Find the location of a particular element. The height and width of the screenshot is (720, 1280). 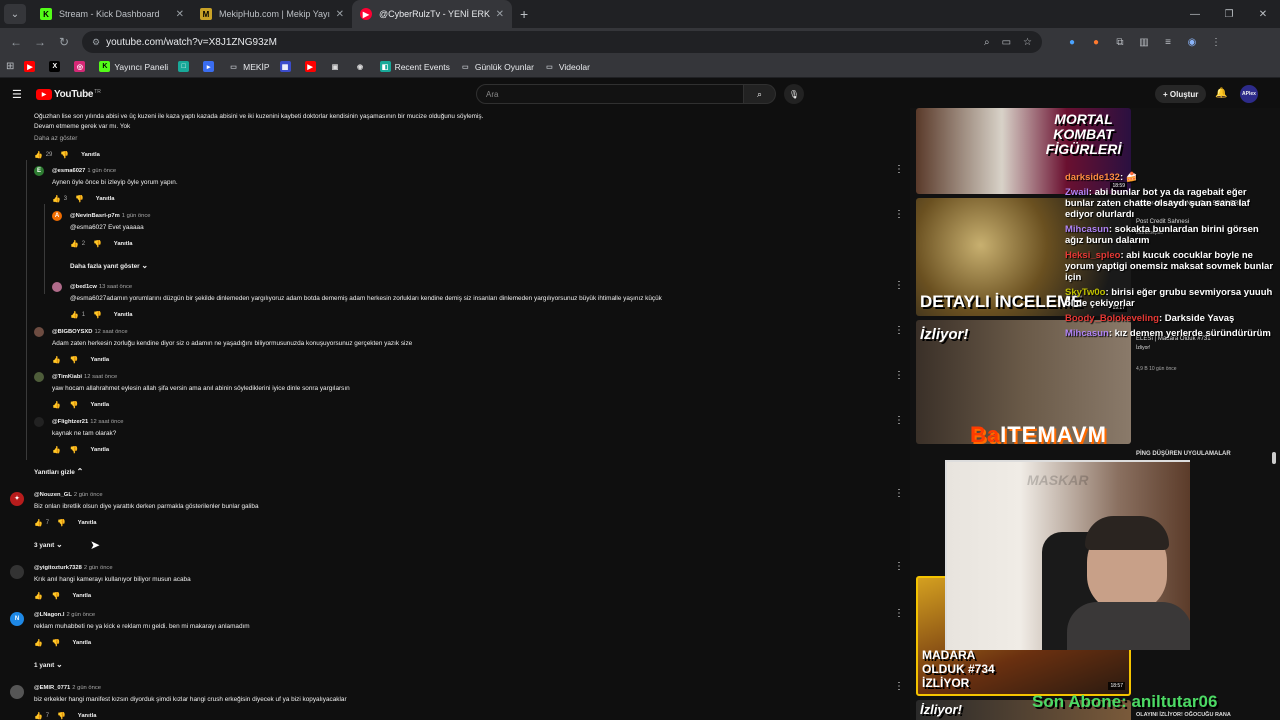

browser-menu-icon: ⋮ is located at coordinates (1216, 42).